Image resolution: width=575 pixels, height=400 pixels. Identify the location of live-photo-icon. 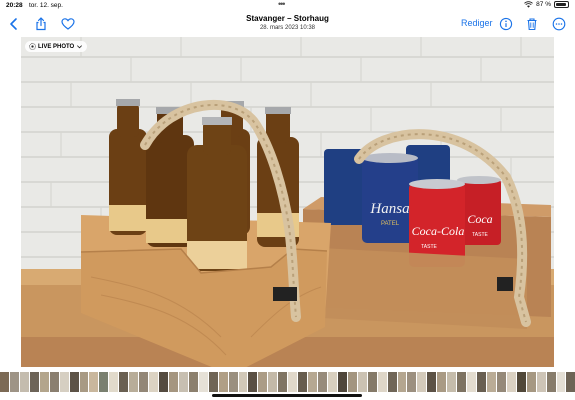
(32, 46).